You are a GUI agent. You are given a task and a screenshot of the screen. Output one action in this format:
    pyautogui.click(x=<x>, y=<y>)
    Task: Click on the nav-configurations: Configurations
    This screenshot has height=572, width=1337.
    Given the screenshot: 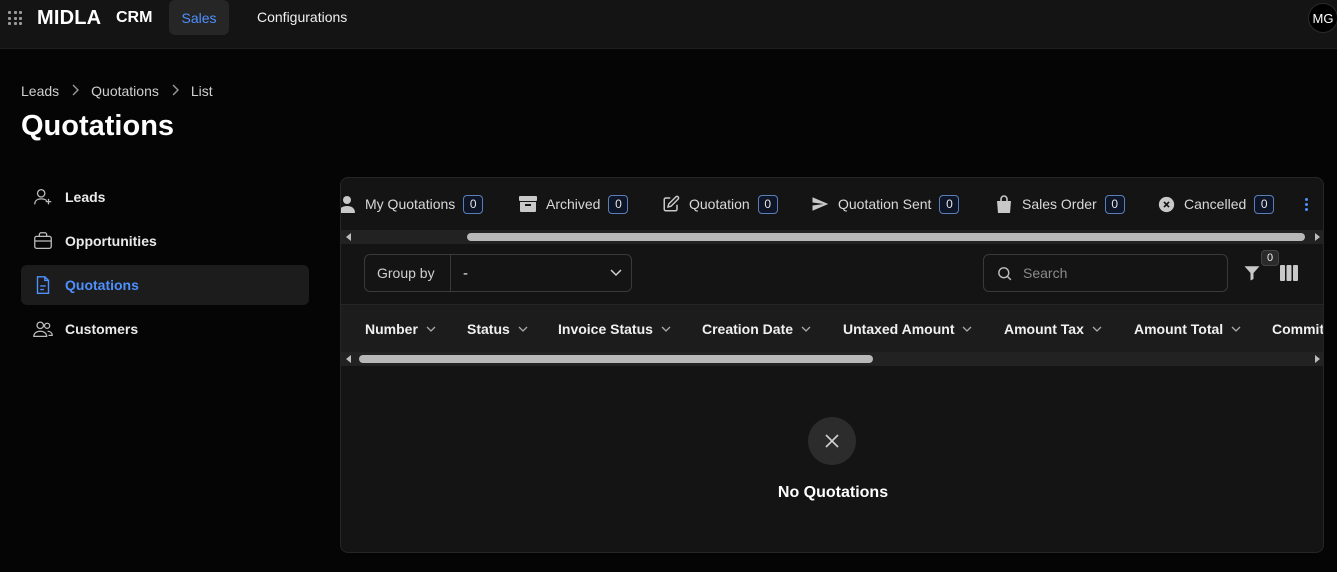 What is the action you would take?
    pyautogui.click(x=302, y=17)
    